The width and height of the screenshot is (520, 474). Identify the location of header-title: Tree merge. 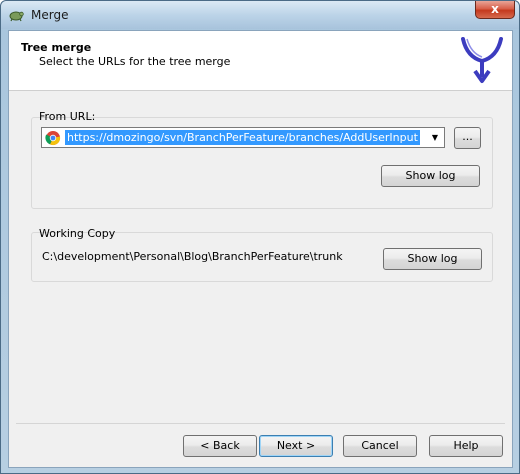
(56, 47).